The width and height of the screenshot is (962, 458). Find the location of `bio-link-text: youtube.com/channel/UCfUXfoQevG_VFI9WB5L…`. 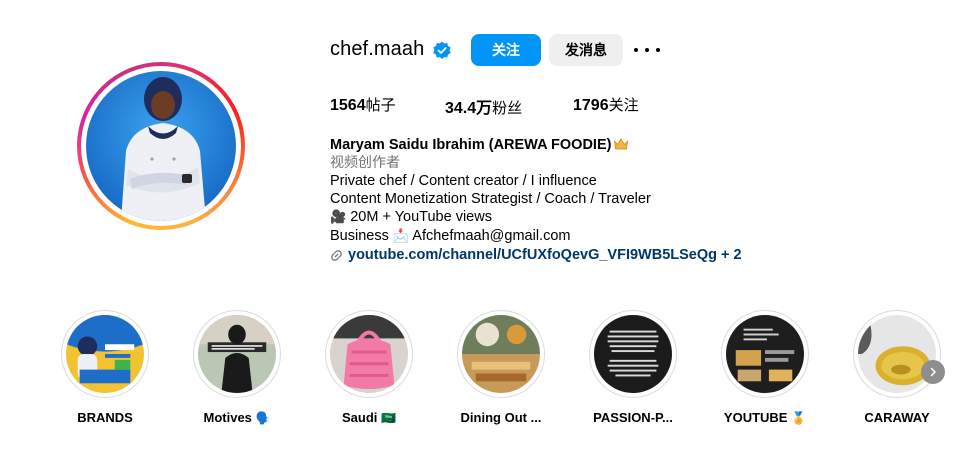

bio-link-text: youtube.com/channel/UCfUXfoQevG_VFI9WB5L… is located at coordinates (545, 255).